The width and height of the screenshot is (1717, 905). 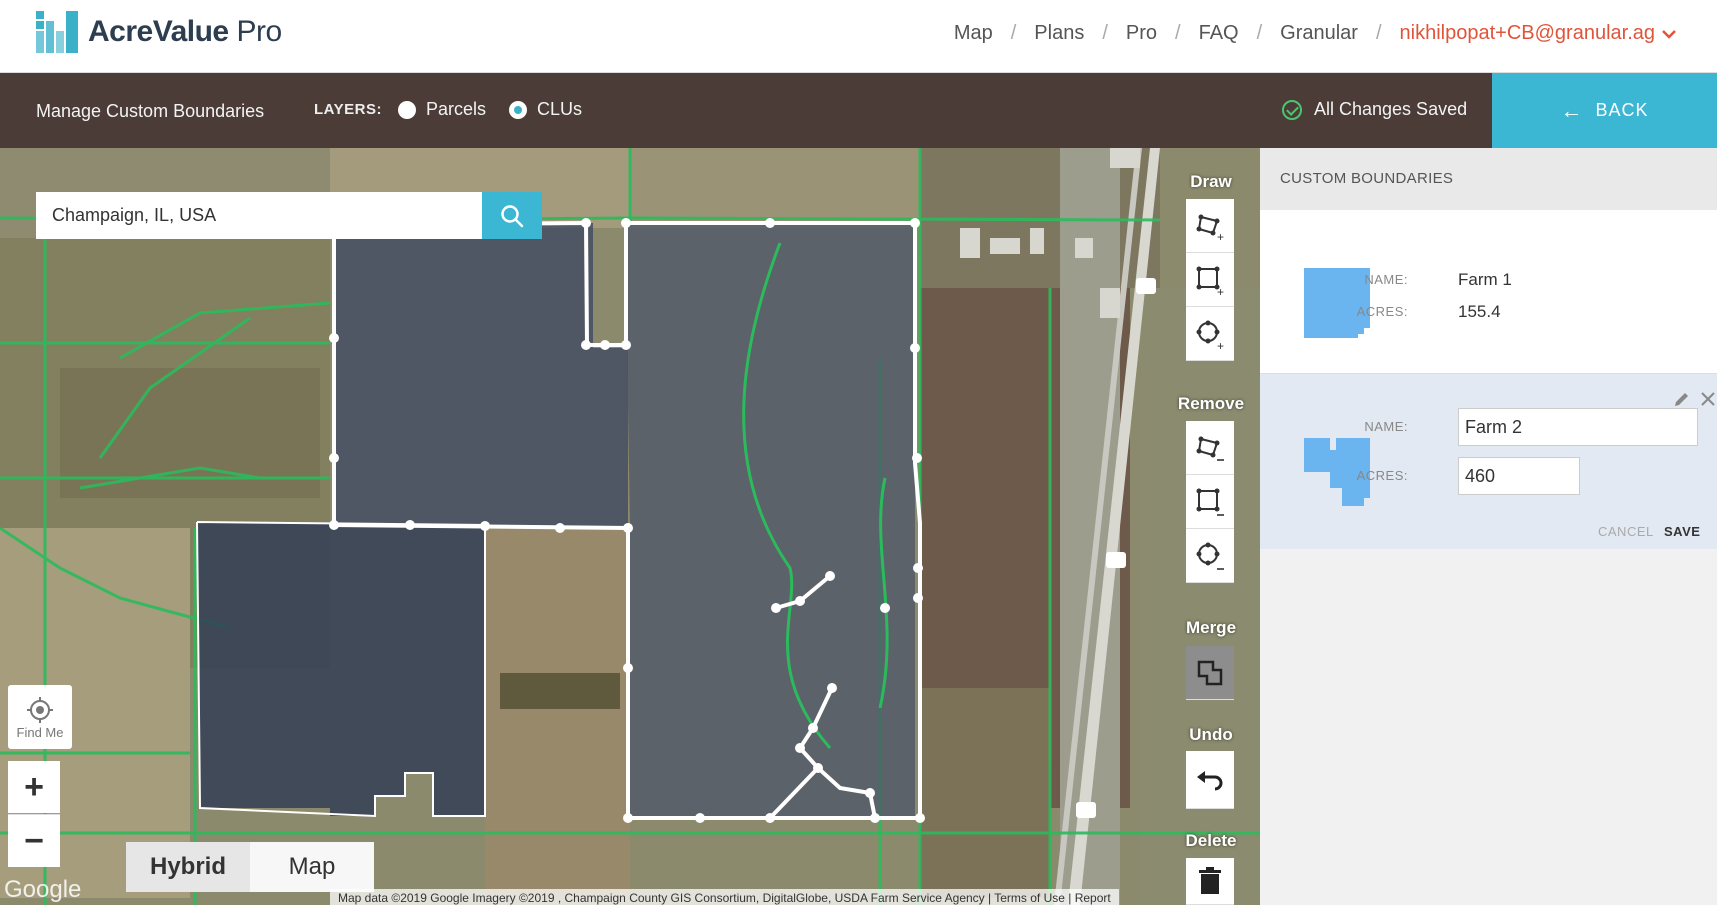 What do you see at coordinates (456, 109) in the screenshot?
I see `layer-parcels-label: Parcels` at bounding box center [456, 109].